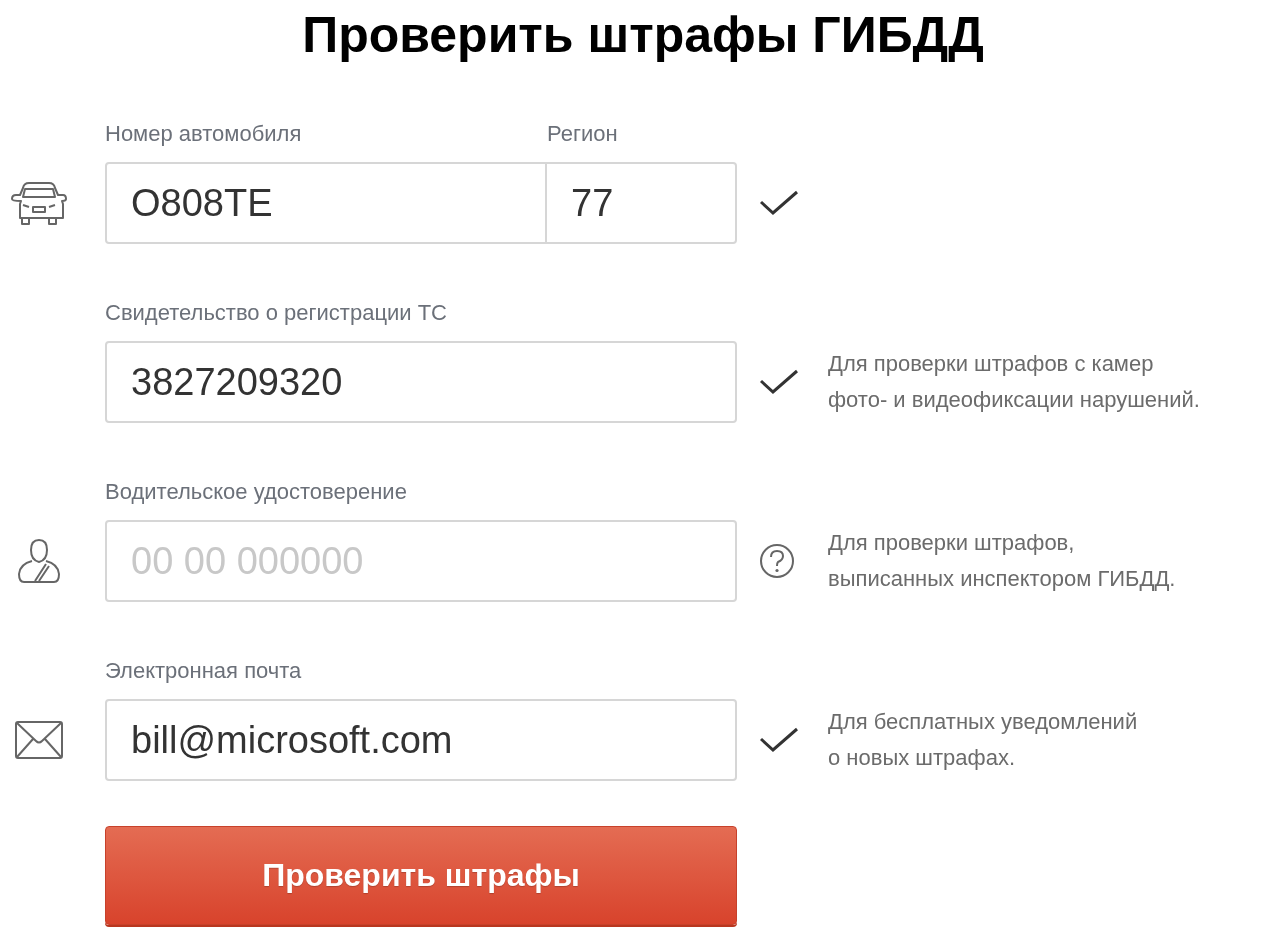 Image resolution: width=1286 pixels, height=941 pixels. Describe the element at coordinates (983, 740) in the screenshot. I see `hint-text: Для бесплатных уведомлений о новых штрафах.` at that location.